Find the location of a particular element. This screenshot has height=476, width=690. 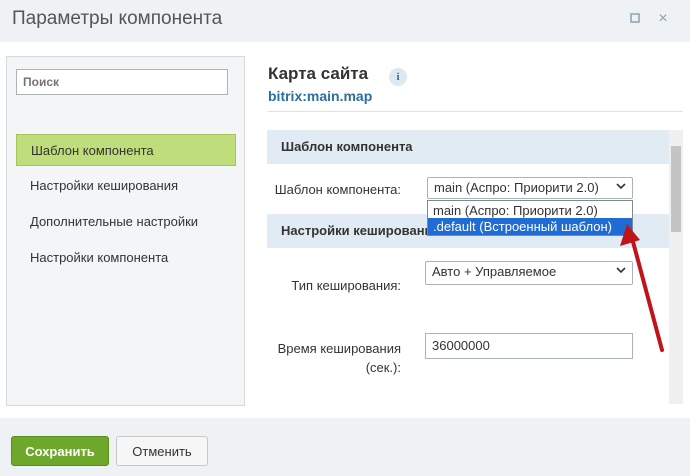

template-field-label: Шаблон компонента: is located at coordinates (337, 189).